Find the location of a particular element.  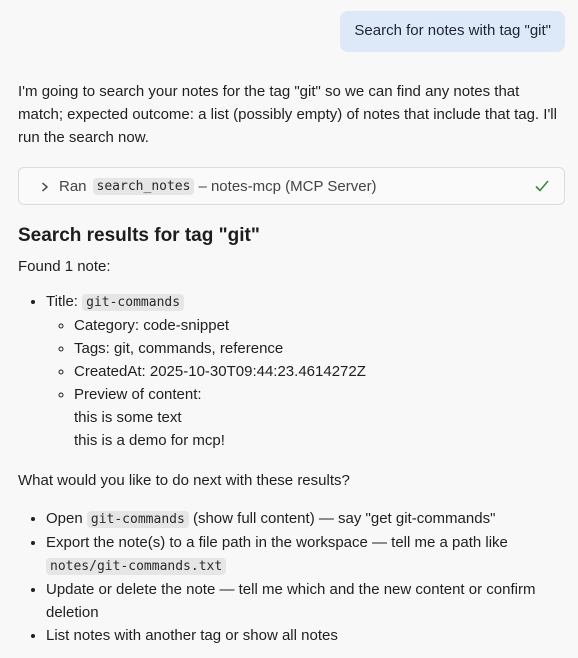

results-heading: Search results for tag "git" is located at coordinates (139, 235).